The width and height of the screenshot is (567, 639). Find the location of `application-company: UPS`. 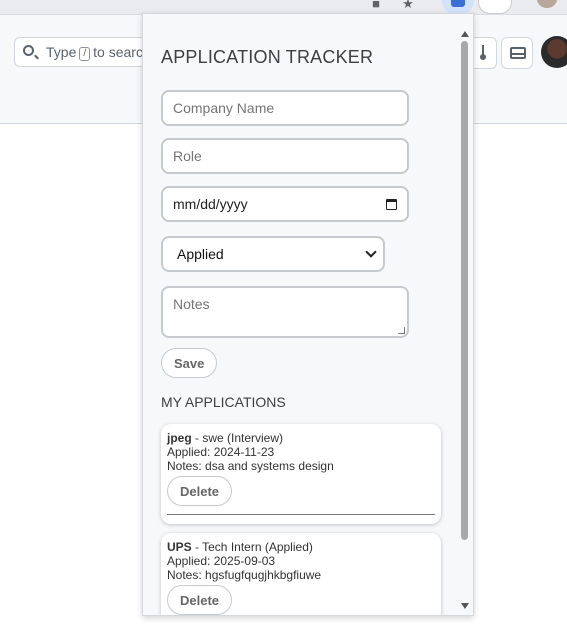

application-company: UPS is located at coordinates (179, 547).